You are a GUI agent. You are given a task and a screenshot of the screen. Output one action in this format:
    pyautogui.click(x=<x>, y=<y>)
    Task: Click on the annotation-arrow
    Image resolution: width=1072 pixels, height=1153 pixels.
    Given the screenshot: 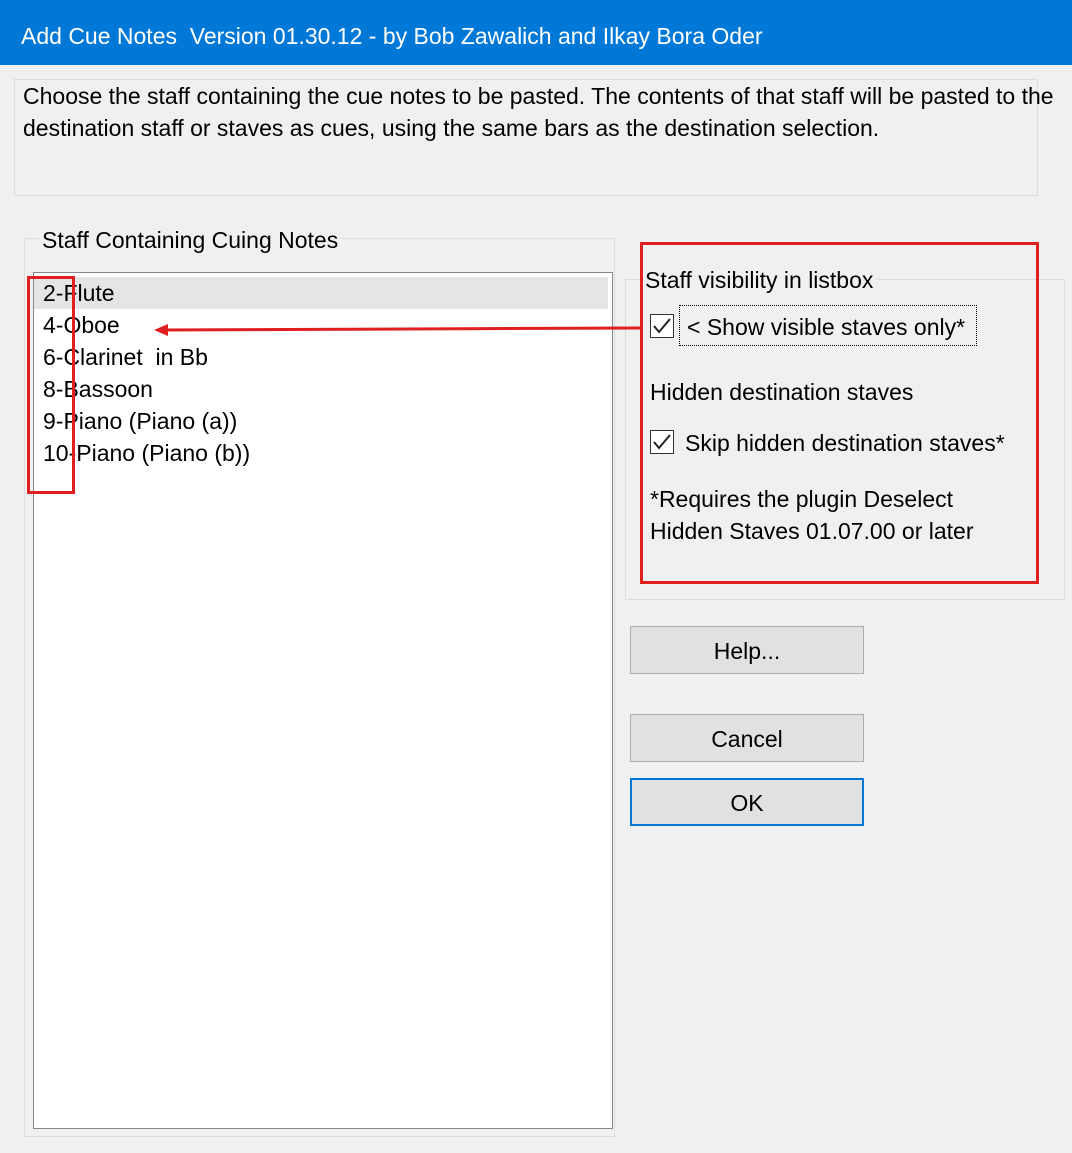 What is the action you would take?
    pyautogui.click(x=398, y=330)
    